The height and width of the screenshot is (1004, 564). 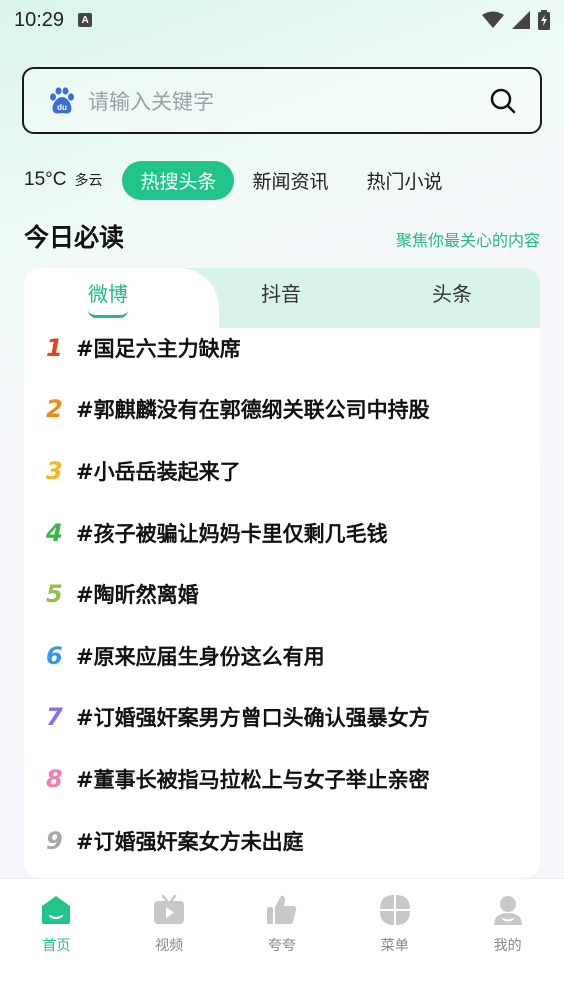 What do you see at coordinates (178, 180) in the screenshot?
I see `tab-hot-search: 热搜头条` at bounding box center [178, 180].